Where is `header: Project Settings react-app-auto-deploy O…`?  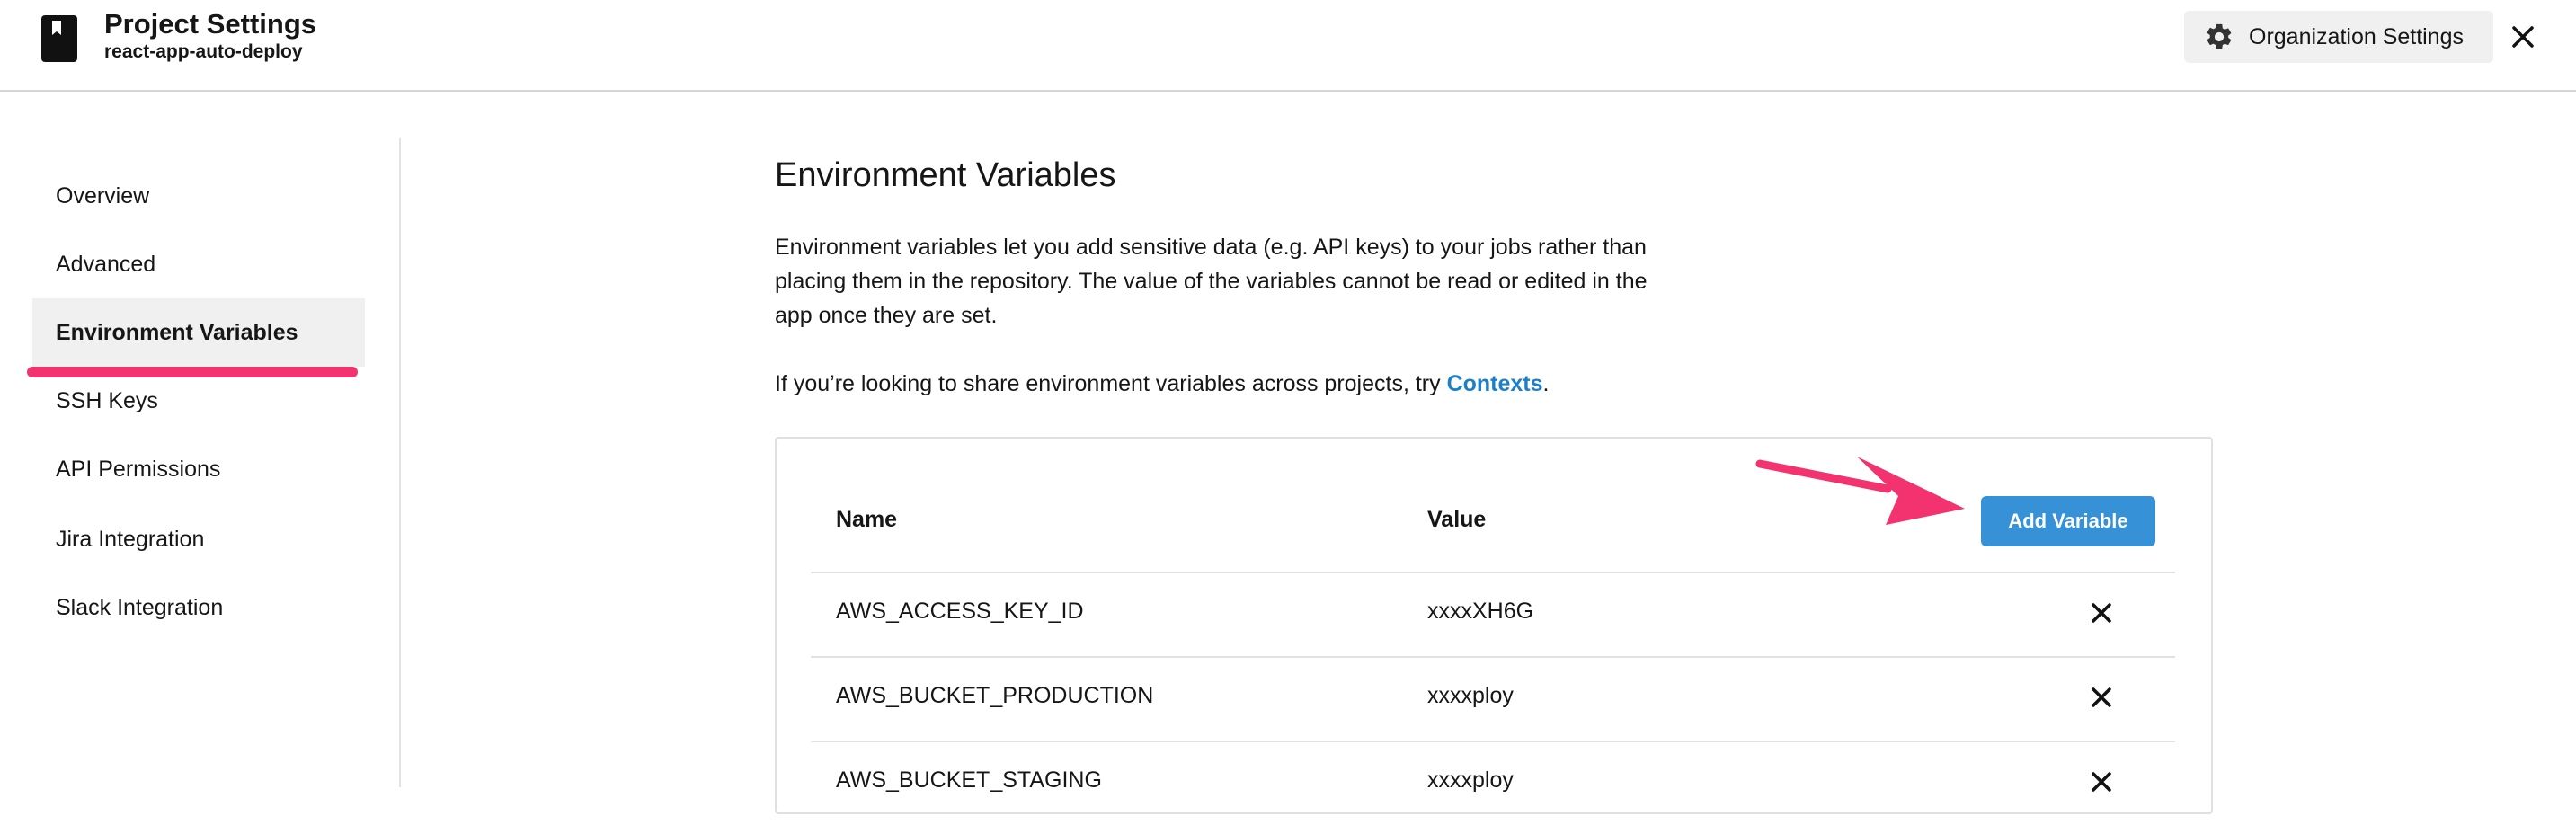
header: Project Settings react-app-auto-deploy O… is located at coordinates (1288, 46).